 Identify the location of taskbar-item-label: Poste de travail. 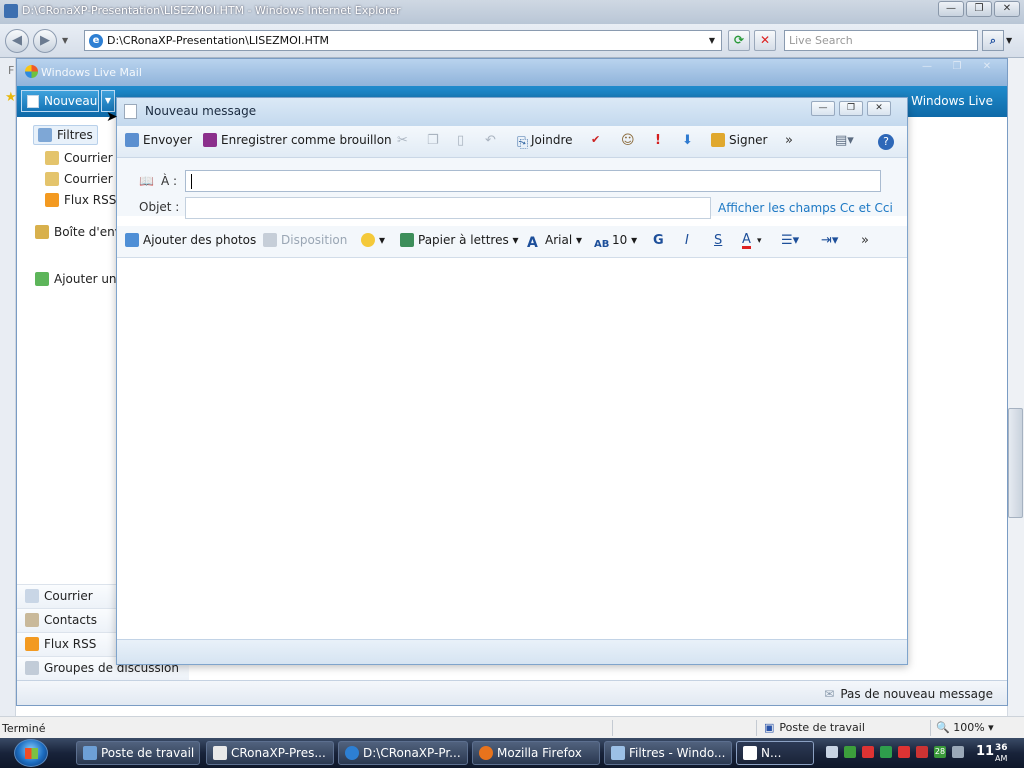
(148, 753).